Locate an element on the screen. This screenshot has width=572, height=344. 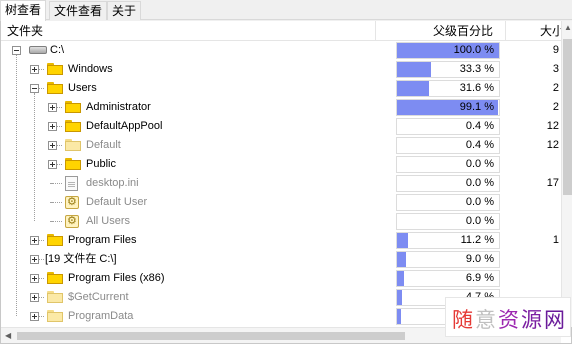
watermark-char: 资 is located at coordinates (509, 320).